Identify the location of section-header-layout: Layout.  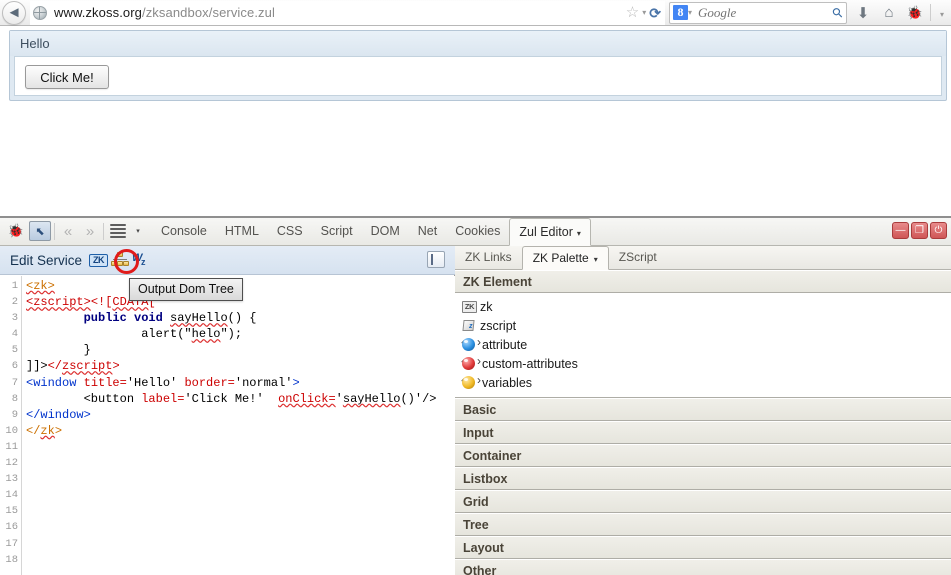
(703, 547).